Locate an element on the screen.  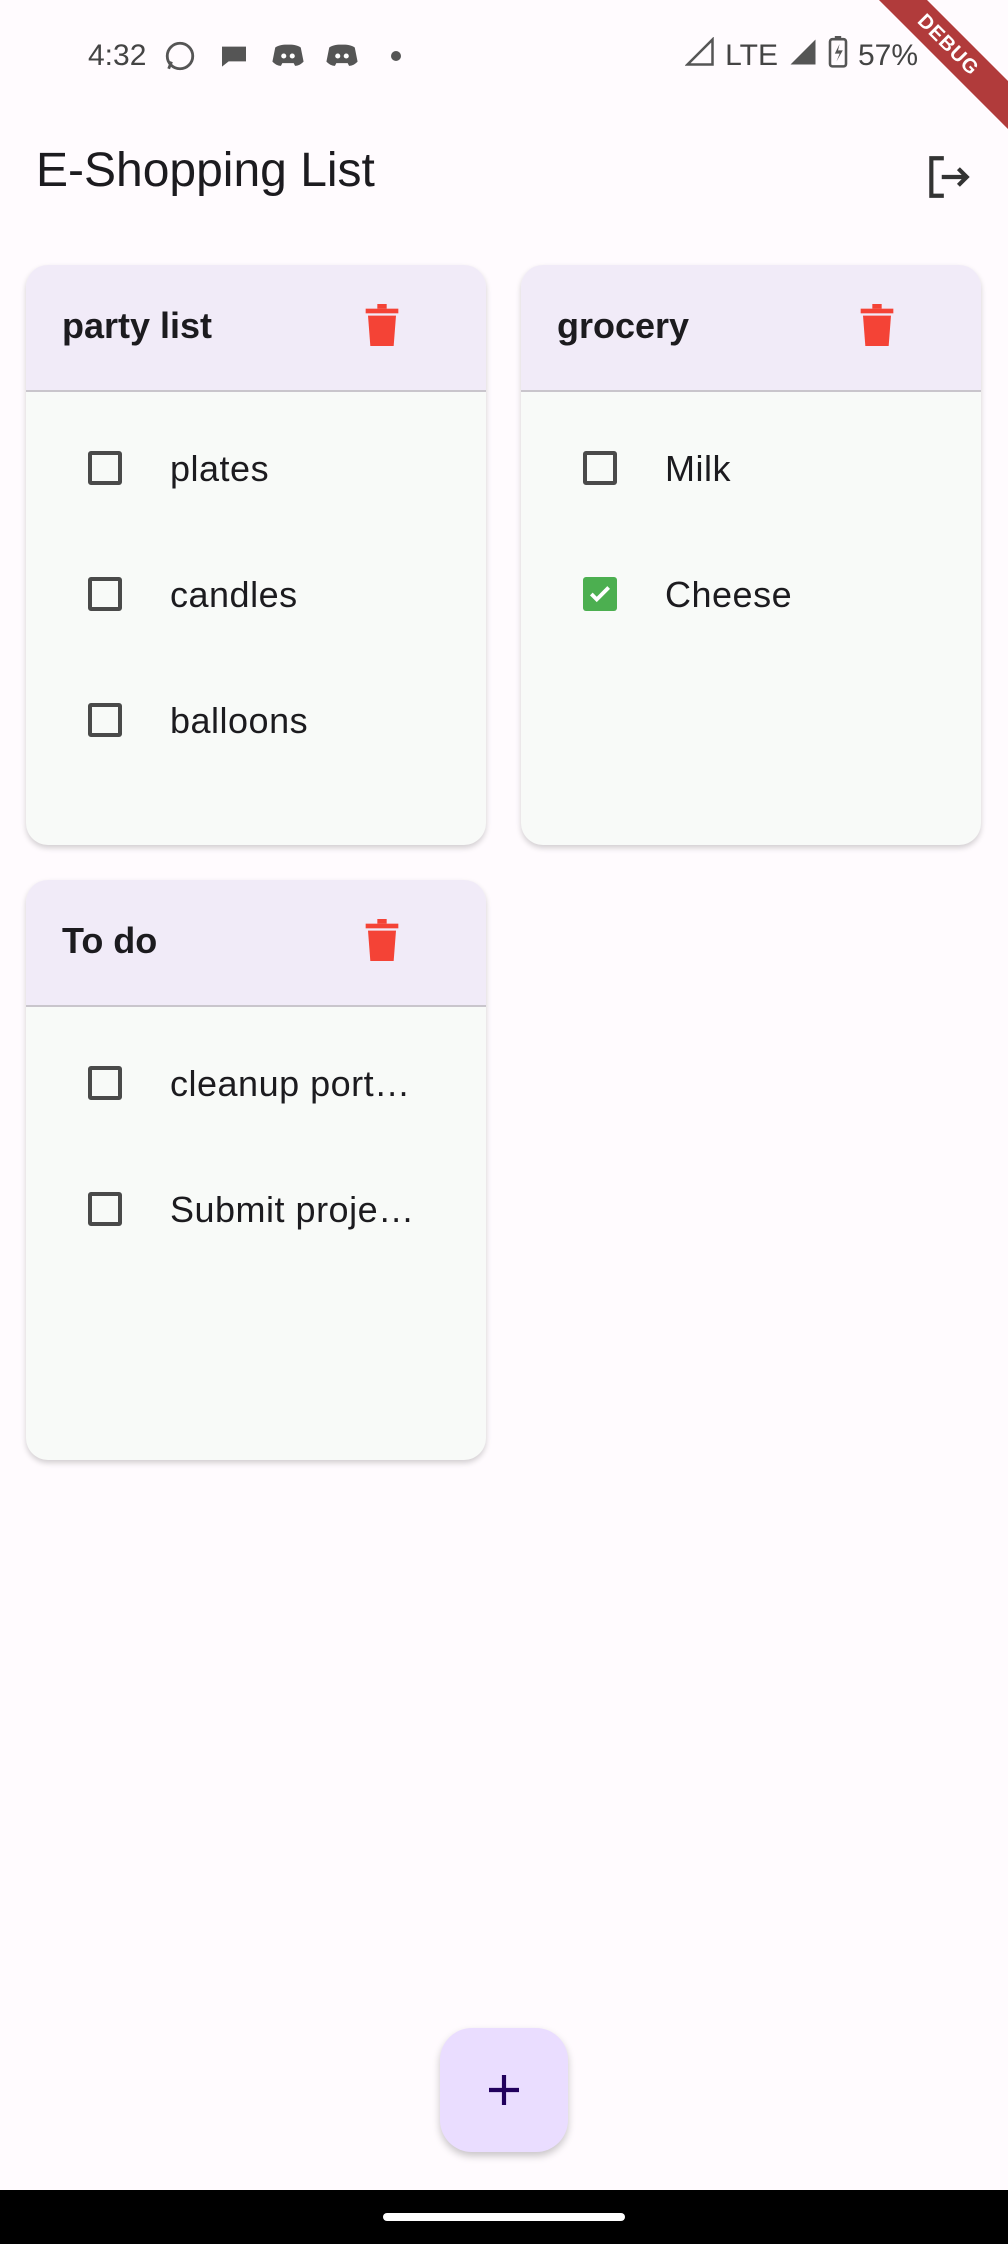
card-header: To do is located at coordinates (256, 943).